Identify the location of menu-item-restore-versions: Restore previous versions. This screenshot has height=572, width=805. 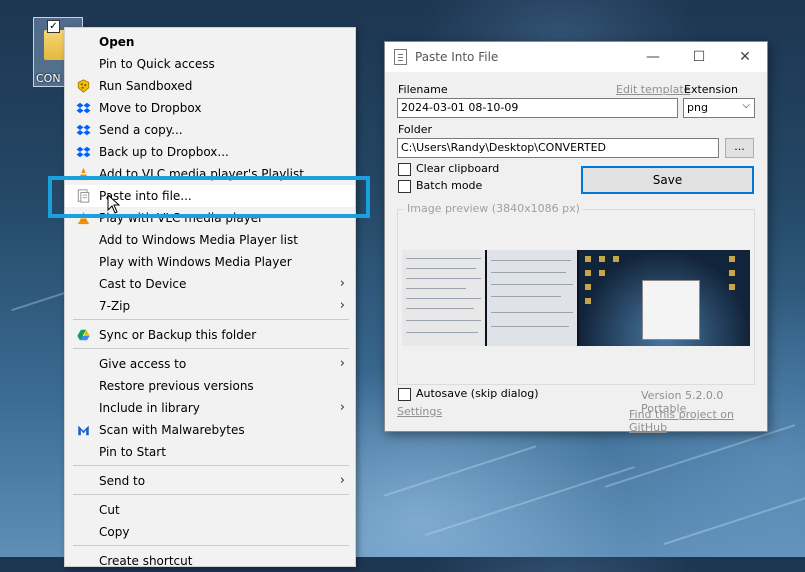
(210, 386).